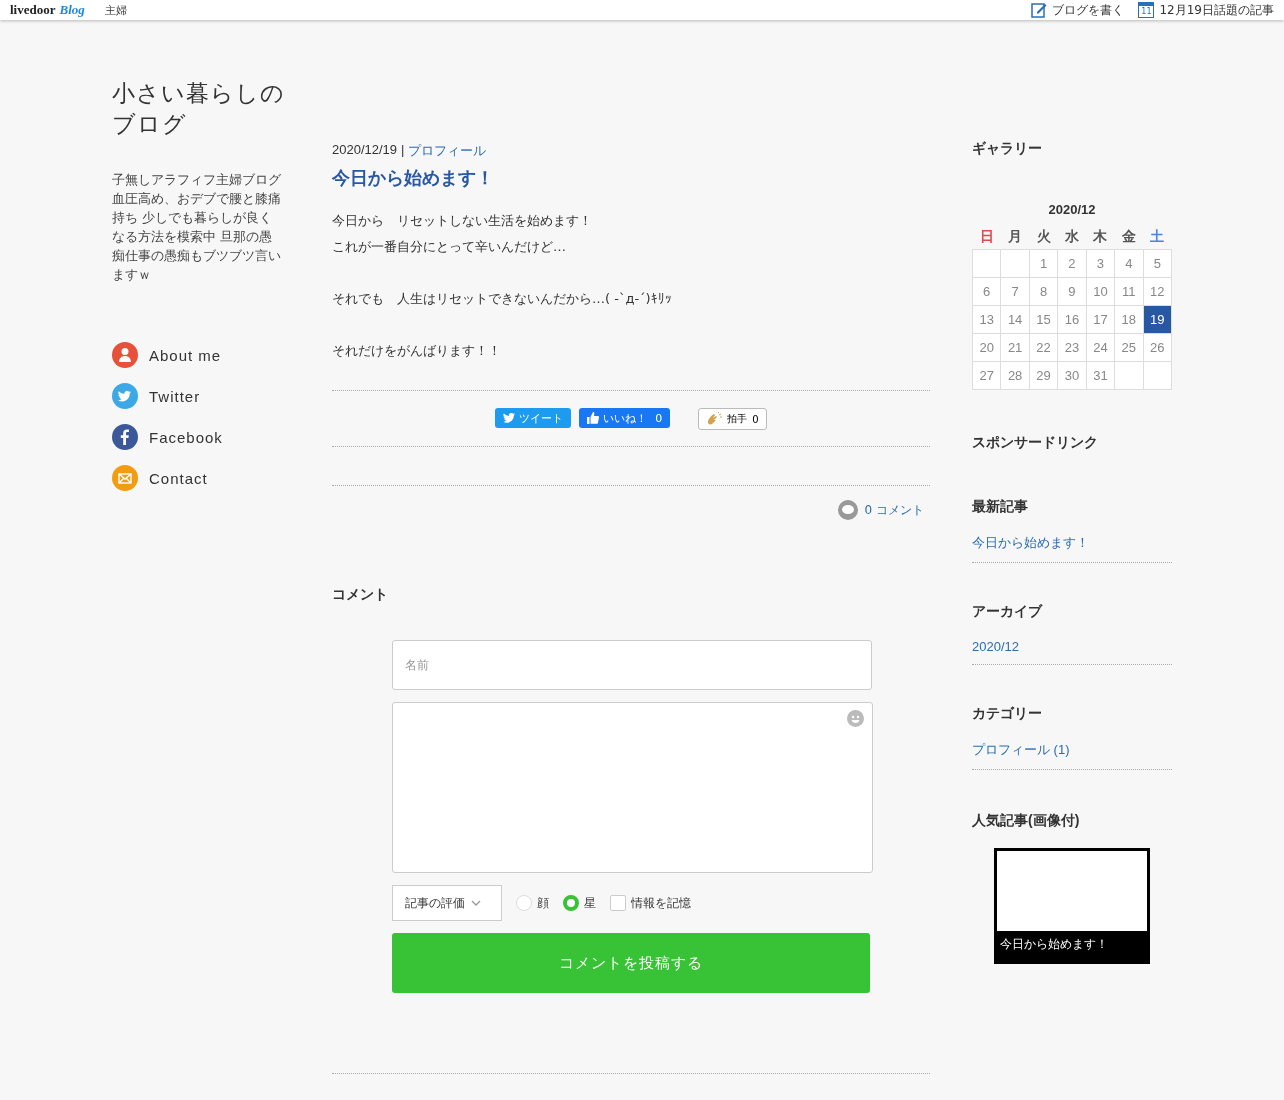 This screenshot has height=1100, width=1284. What do you see at coordinates (847, 510) in the screenshot?
I see `speech-bubble-icon` at bounding box center [847, 510].